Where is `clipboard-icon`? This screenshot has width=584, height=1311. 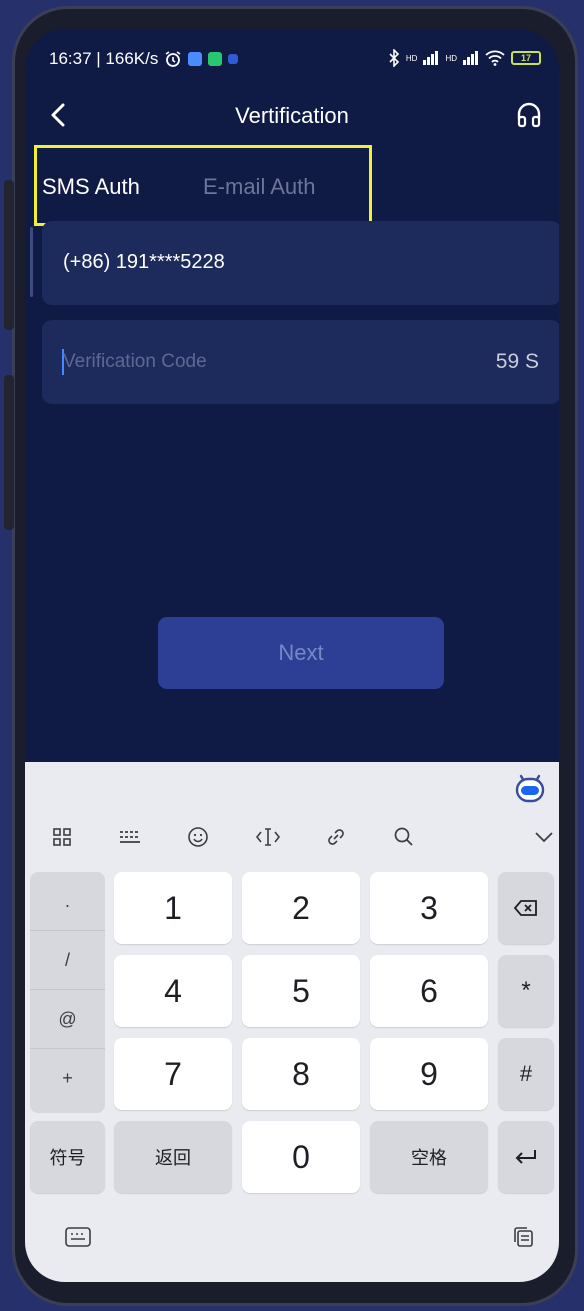 clipboard-icon is located at coordinates (524, 1237).